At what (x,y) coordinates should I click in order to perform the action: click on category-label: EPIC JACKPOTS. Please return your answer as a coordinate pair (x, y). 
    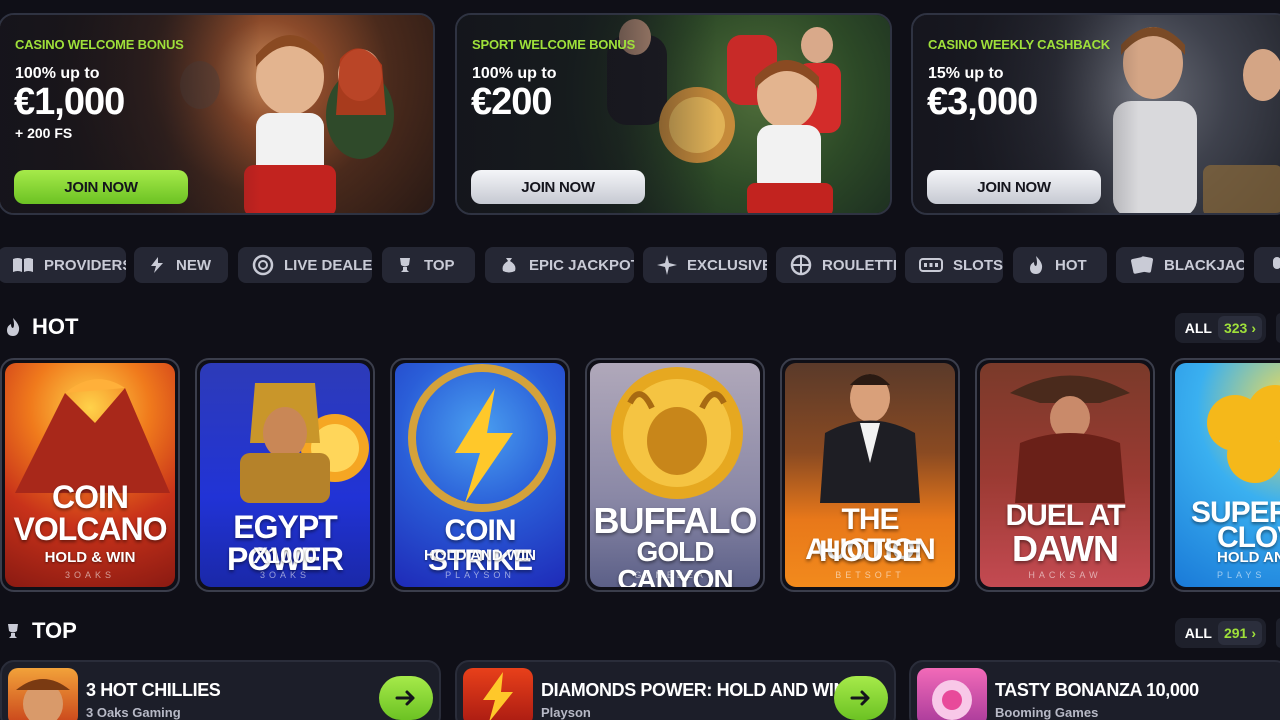
    Looking at the image, I should click on (581, 265).